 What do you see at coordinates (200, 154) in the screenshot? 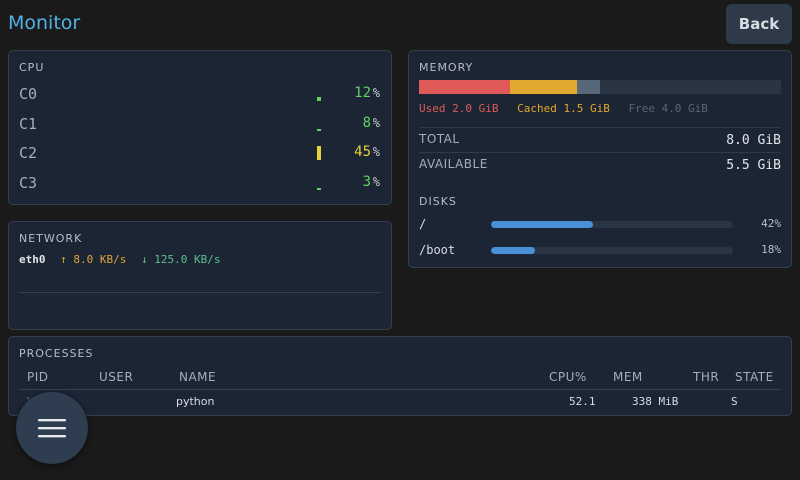
I see `cpu-core-row: C2 45 %` at bounding box center [200, 154].